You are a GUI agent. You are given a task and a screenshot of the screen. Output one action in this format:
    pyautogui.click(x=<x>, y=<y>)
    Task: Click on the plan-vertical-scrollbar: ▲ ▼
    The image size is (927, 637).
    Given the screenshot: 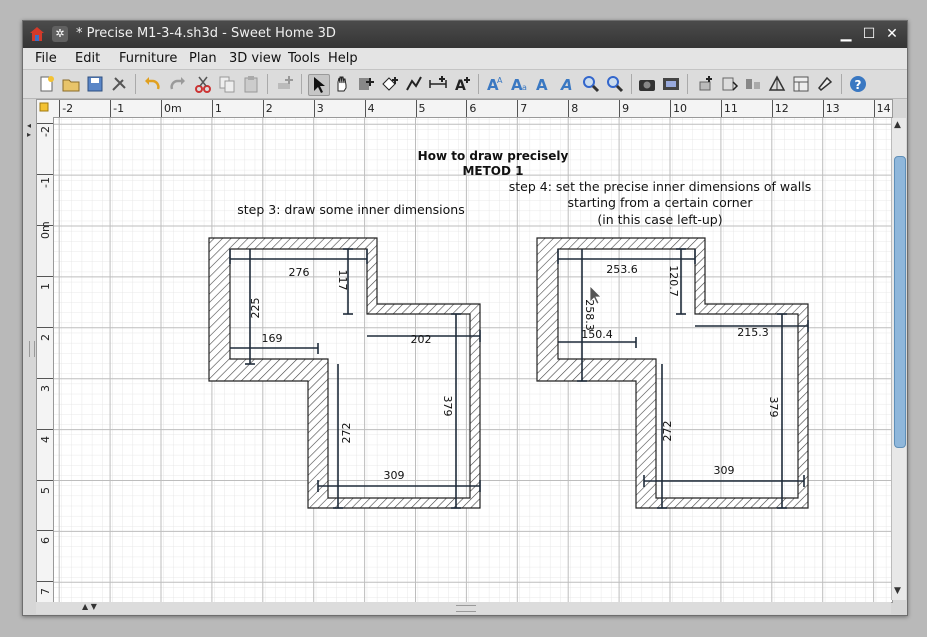 What is the action you would take?
    pyautogui.click(x=898, y=359)
    